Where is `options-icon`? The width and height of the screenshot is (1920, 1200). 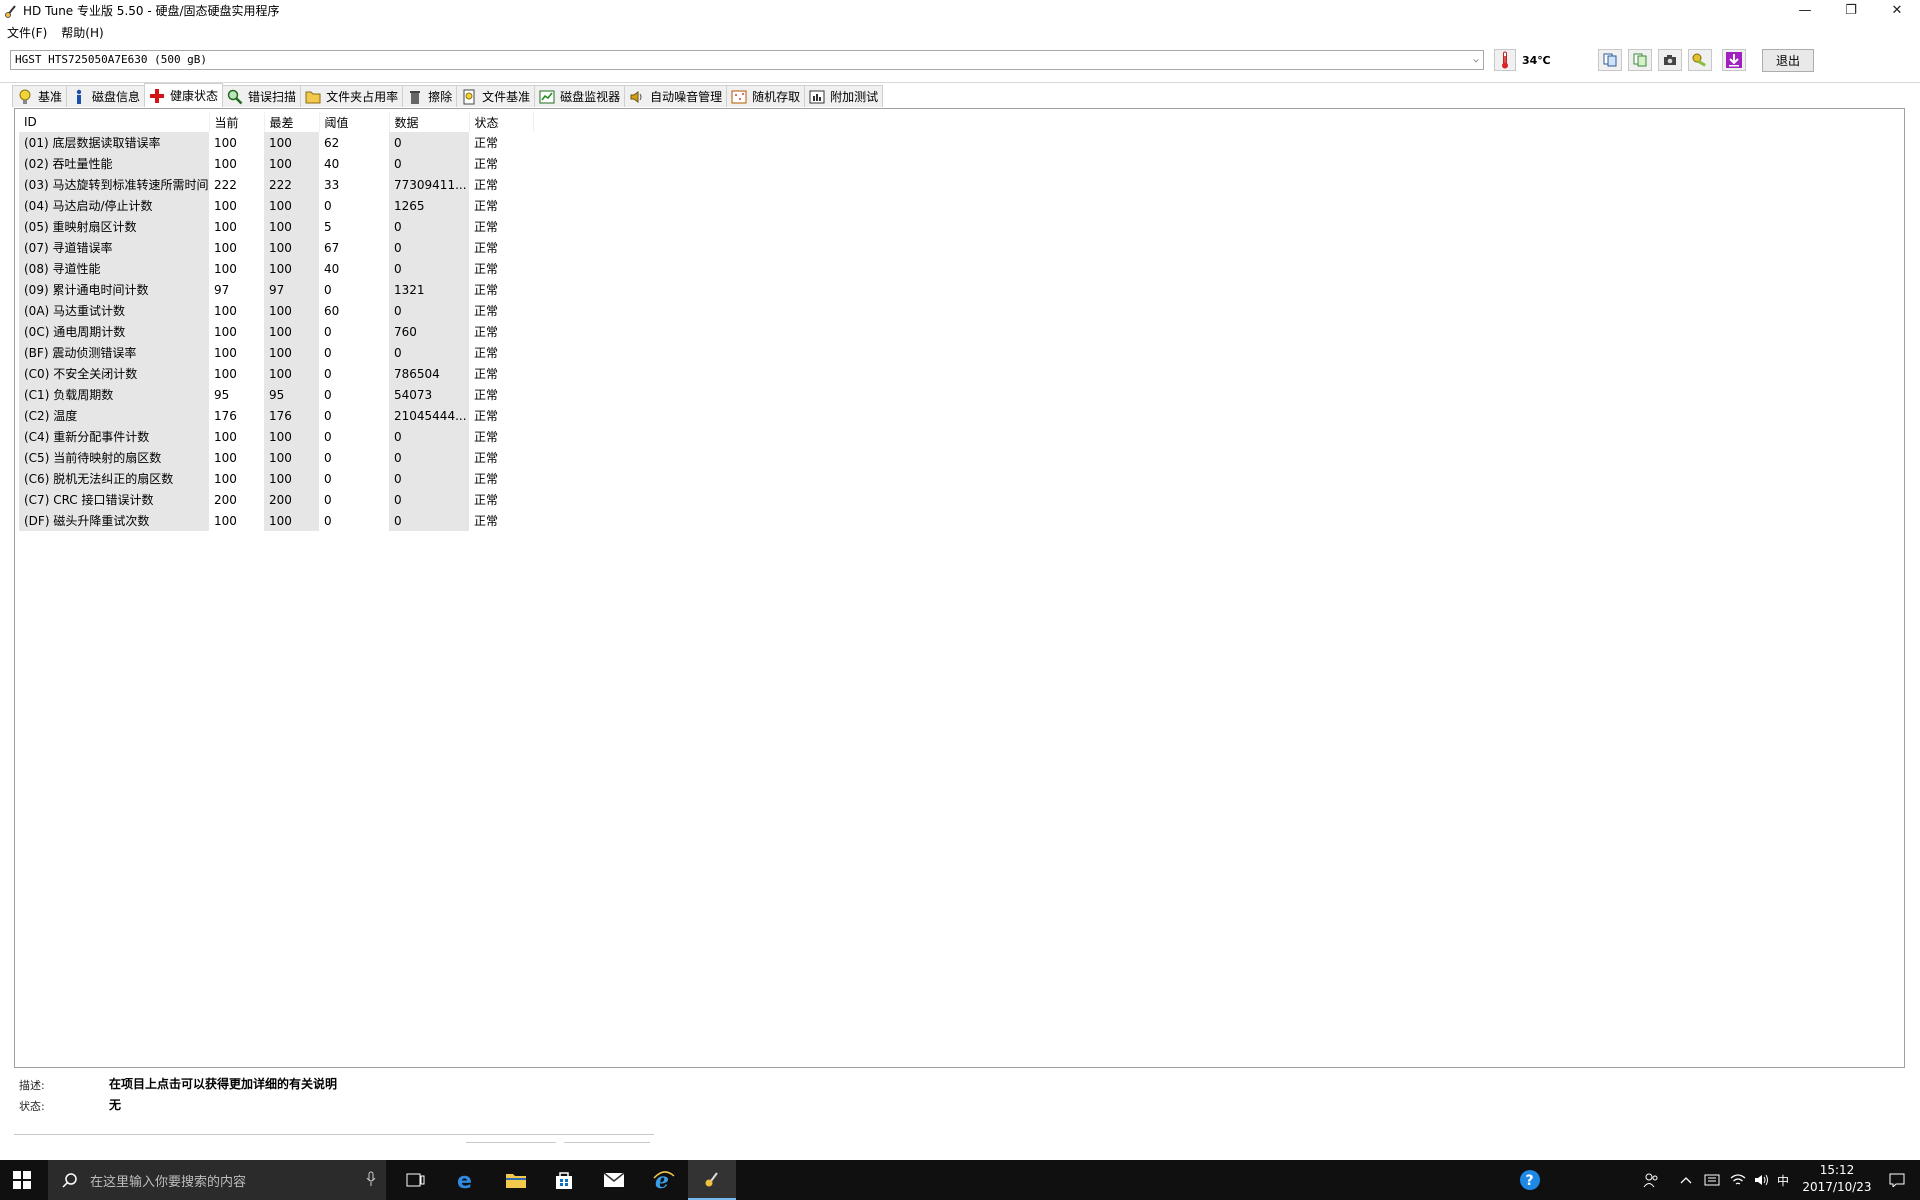
options-icon is located at coordinates (1700, 60).